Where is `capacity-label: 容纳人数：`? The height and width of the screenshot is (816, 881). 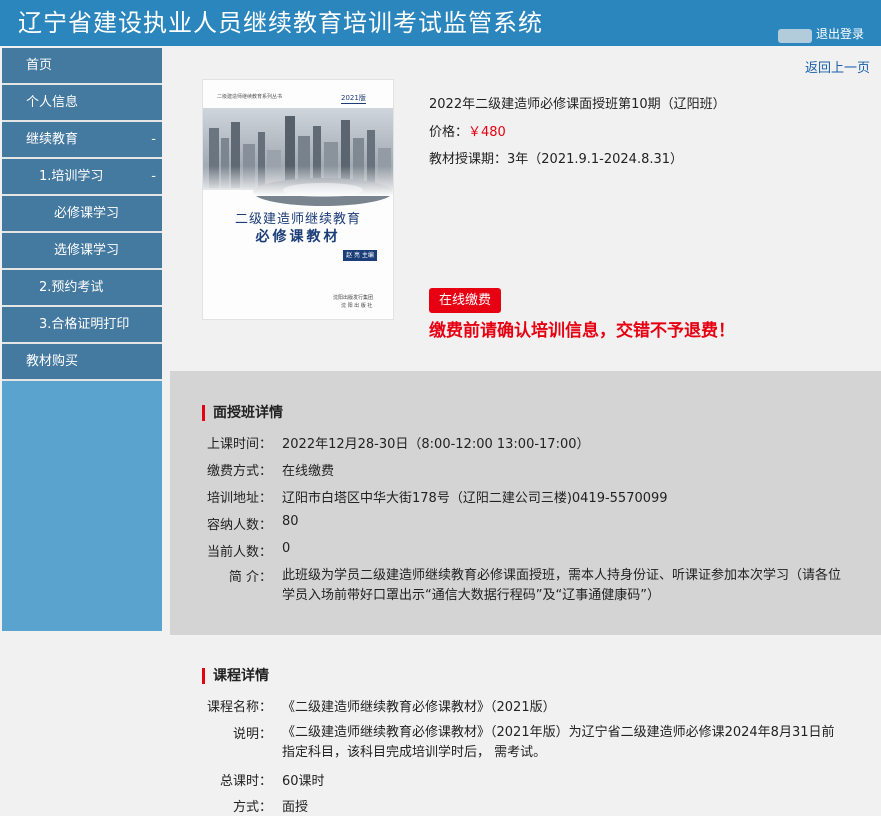
capacity-label: 容纳人数： is located at coordinates (239, 525).